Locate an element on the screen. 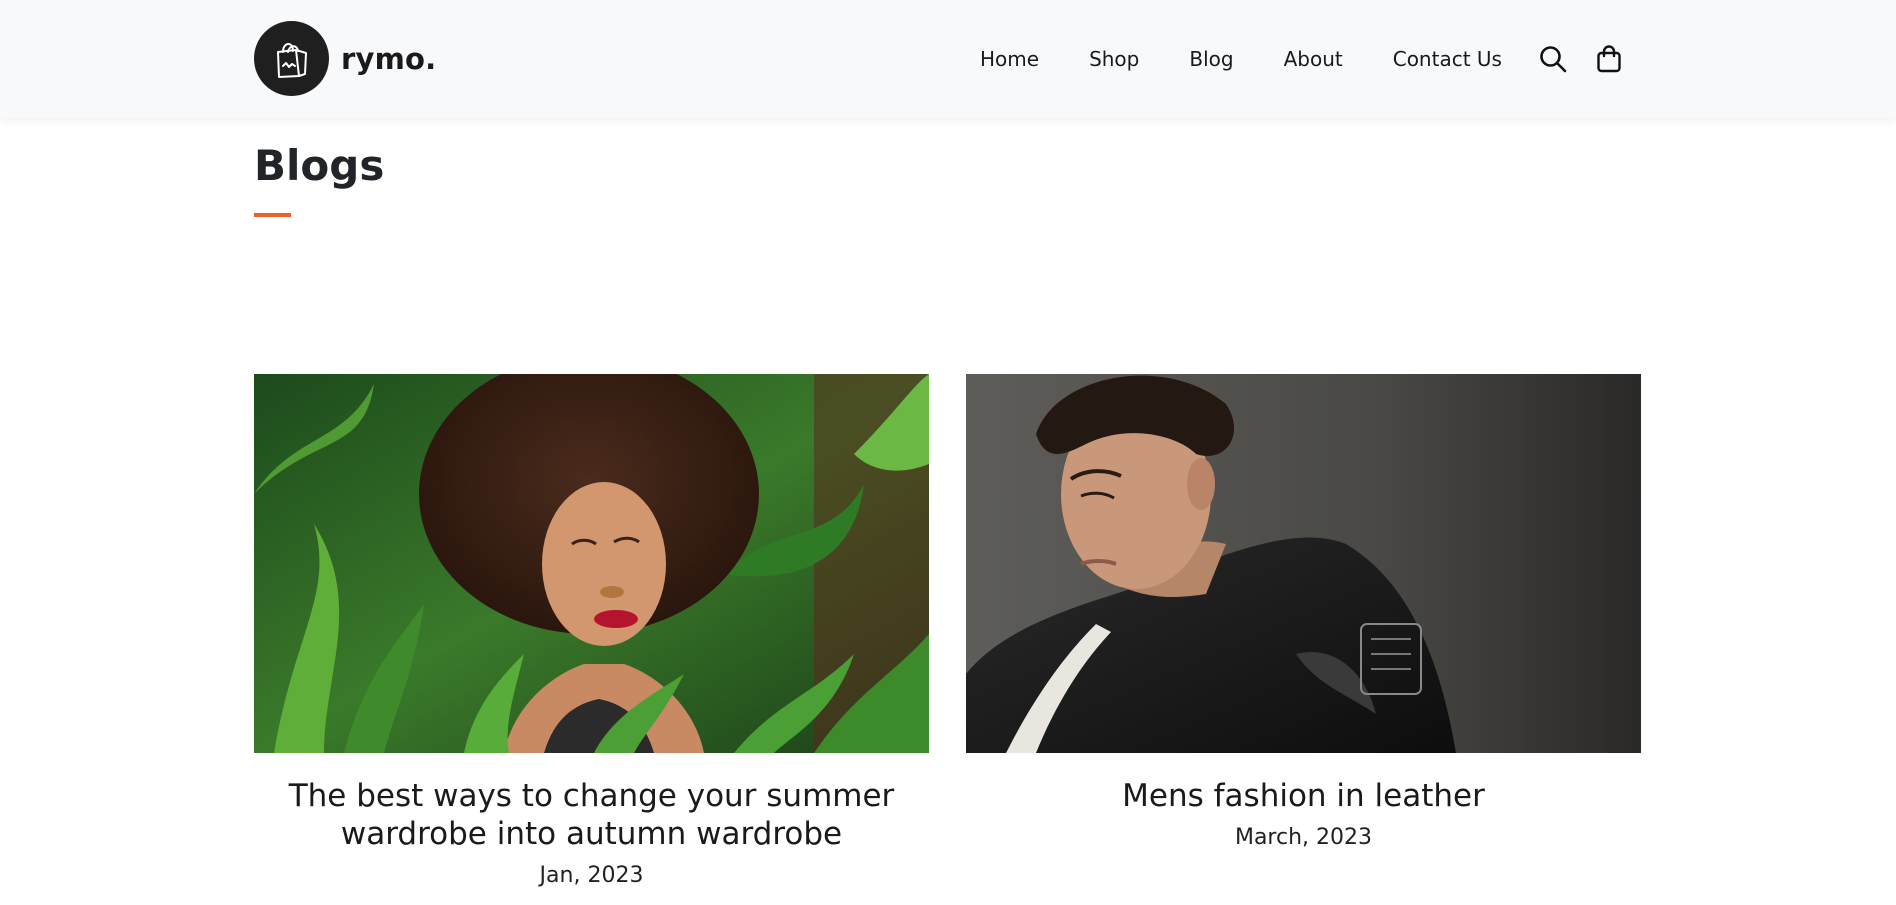 The width and height of the screenshot is (1896, 905). nav-item-about: About is located at coordinates (1313, 59).